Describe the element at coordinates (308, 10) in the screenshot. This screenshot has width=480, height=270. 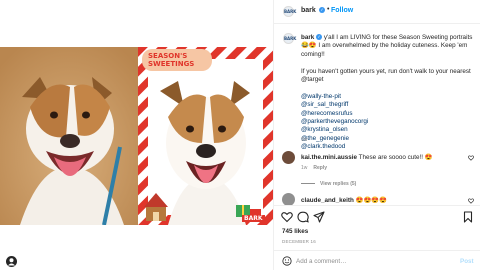
I see `author-username: bark` at that location.